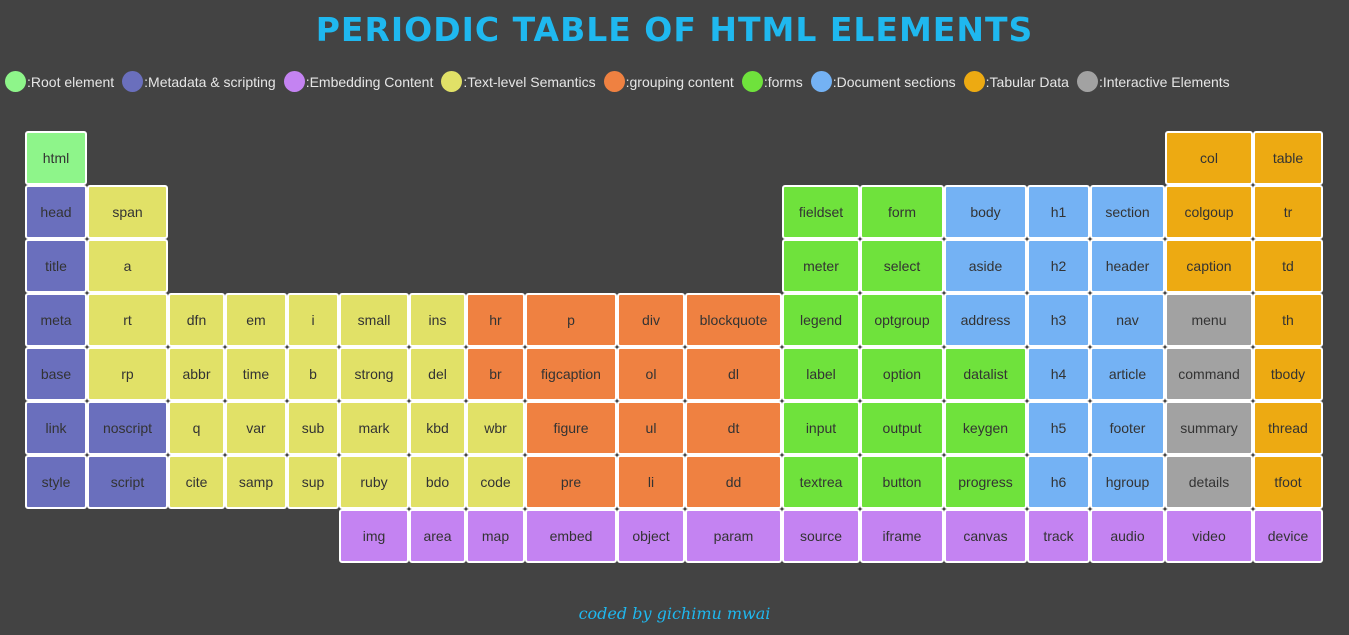 This screenshot has height=635, width=1349. What do you see at coordinates (651, 482) in the screenshot?
I see `element-li: li` at bounding box center [651, 482].